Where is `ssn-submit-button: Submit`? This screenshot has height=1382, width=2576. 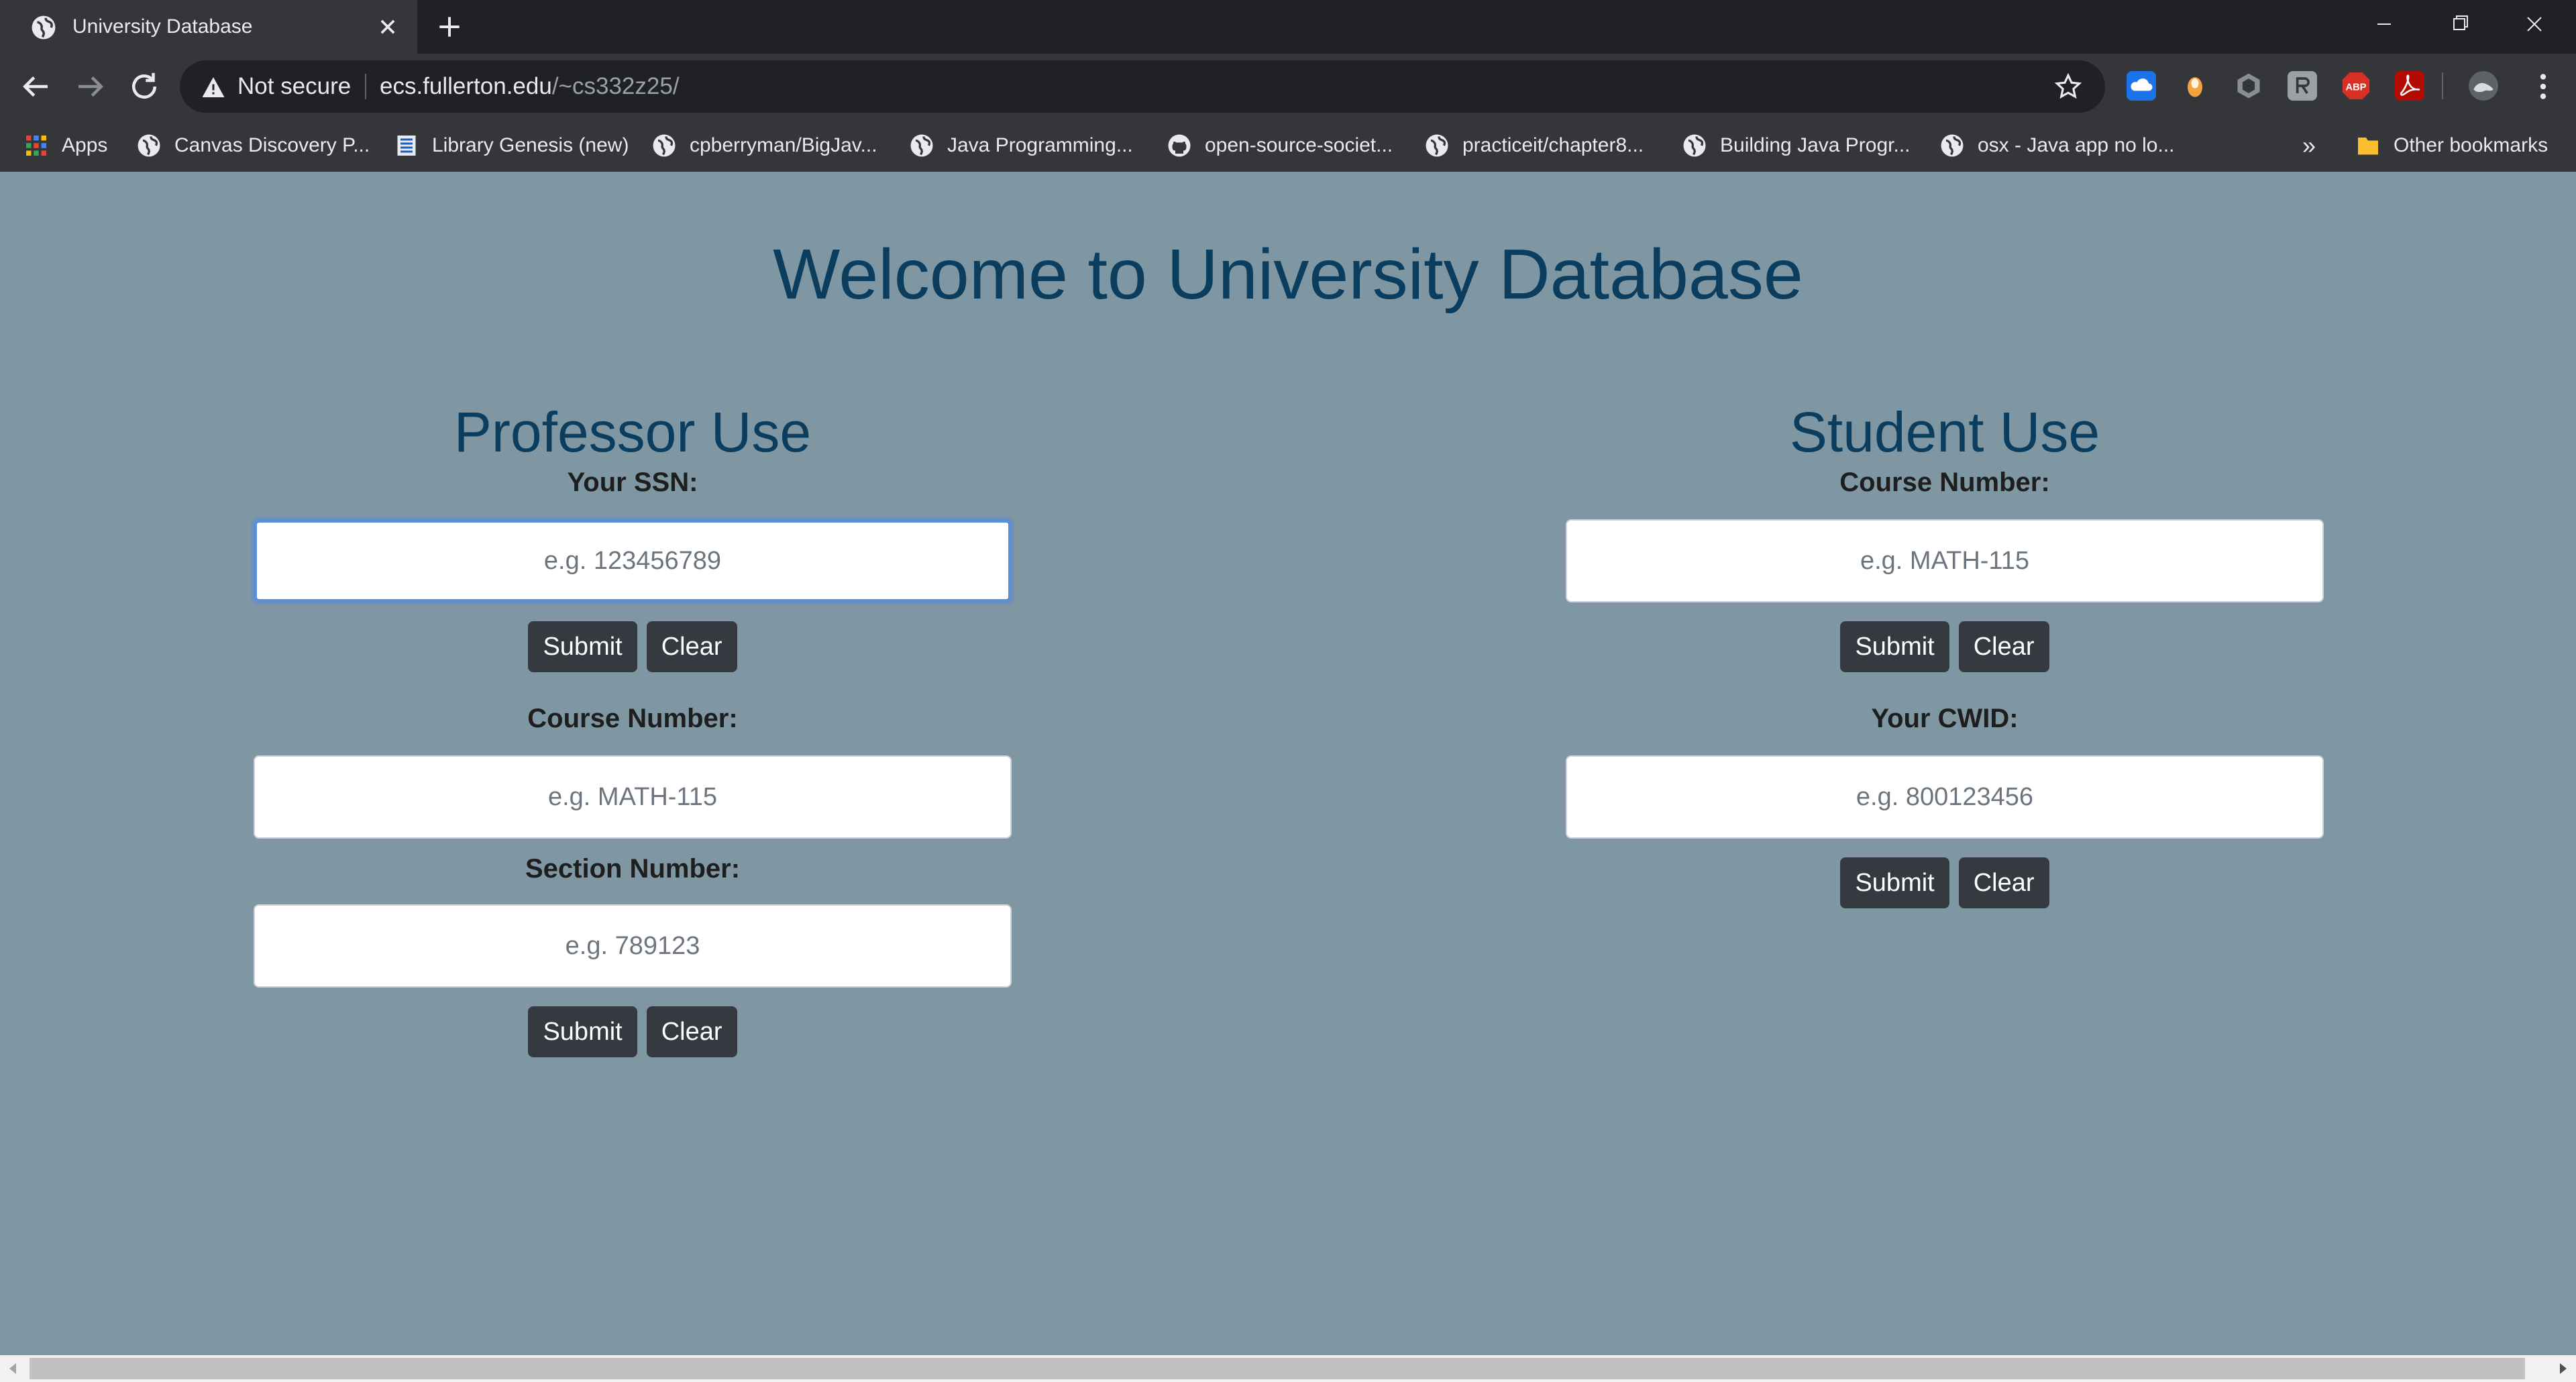 ssn-submit-button: Submit is located at coordinates (582, 646).